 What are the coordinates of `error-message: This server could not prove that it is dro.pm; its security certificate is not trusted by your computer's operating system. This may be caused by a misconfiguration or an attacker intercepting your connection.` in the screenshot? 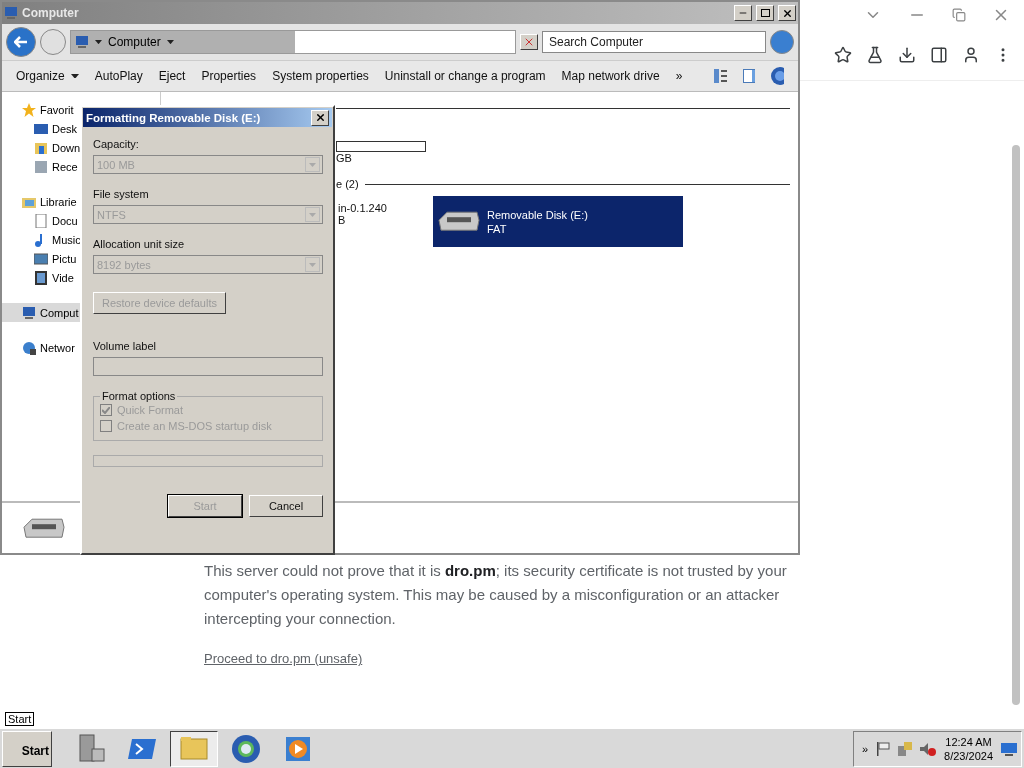 It's located at (496, 595).